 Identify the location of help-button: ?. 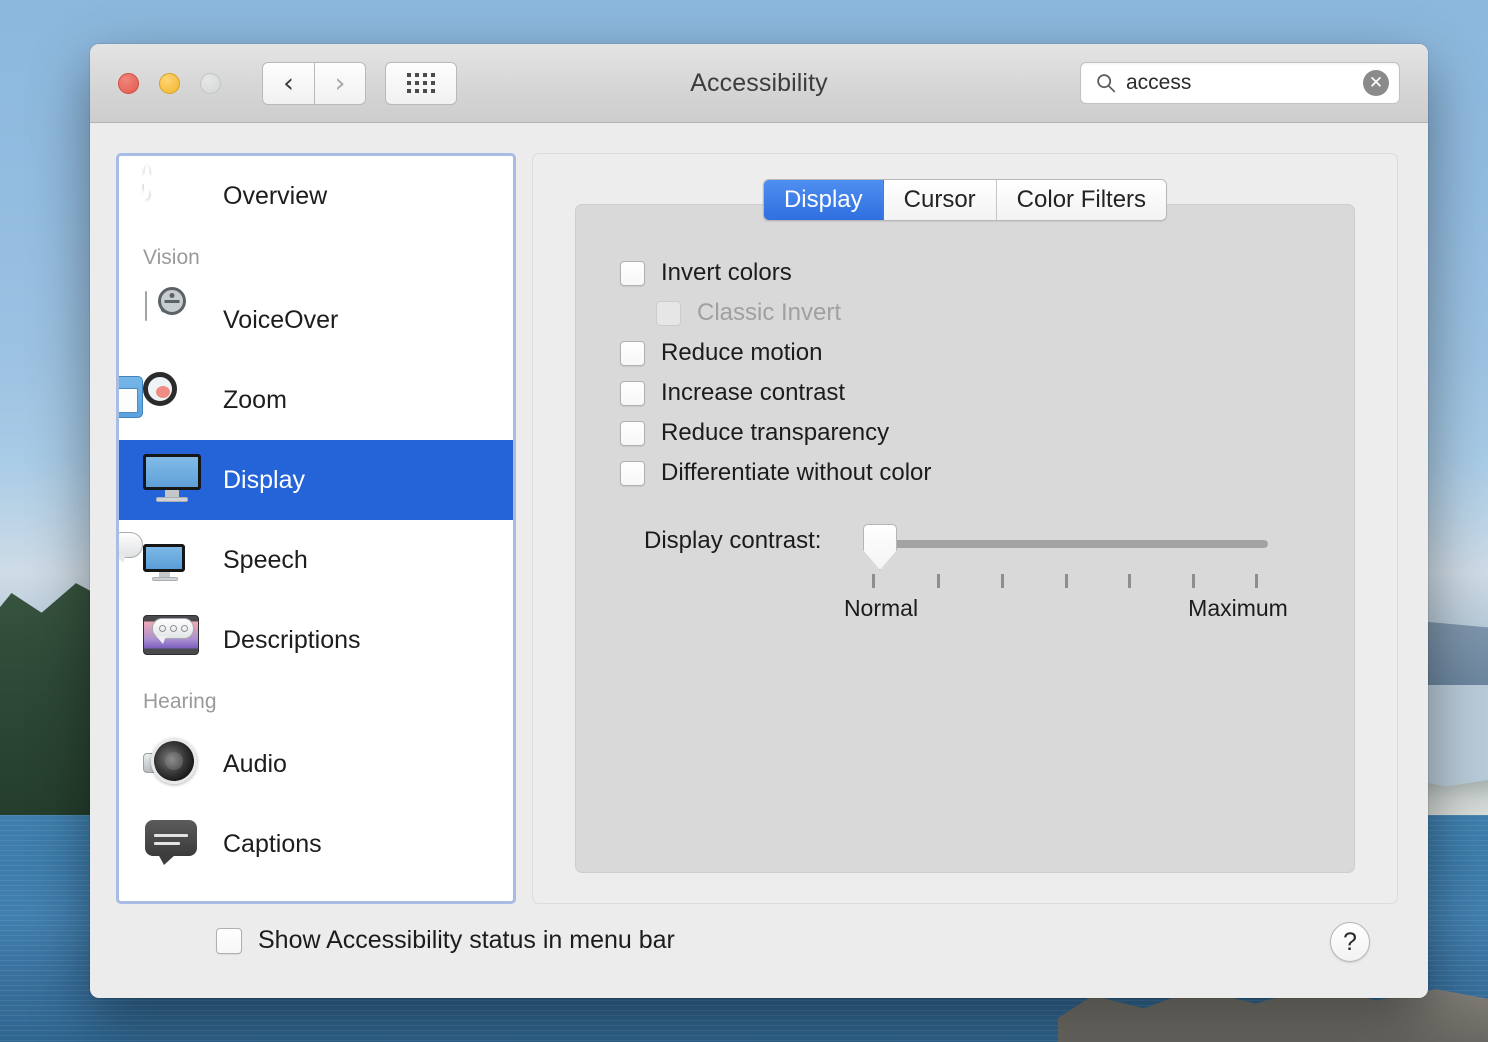
(1350, 942).